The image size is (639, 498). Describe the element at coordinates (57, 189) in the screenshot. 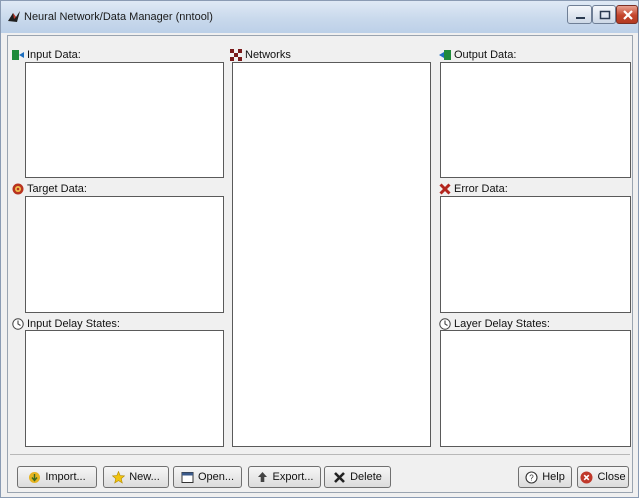

I see `target-data-label: Target Data:` at that location.